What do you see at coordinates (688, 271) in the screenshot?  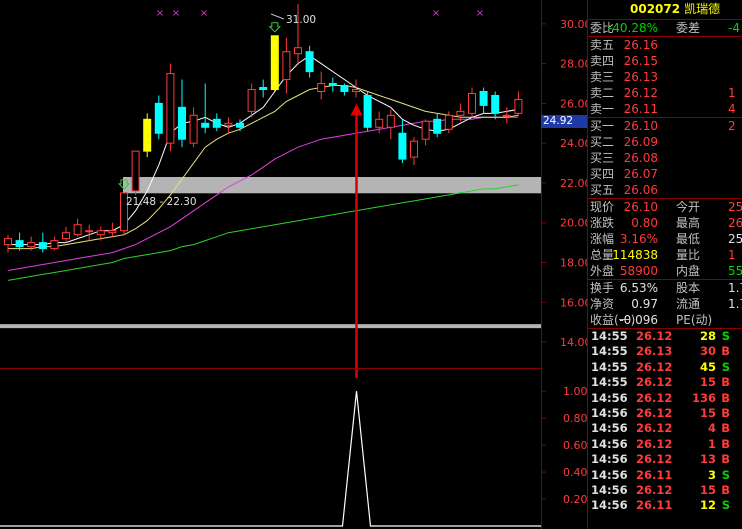 I see `quote-label-2: 内盘` at bounding box center [688, 271].